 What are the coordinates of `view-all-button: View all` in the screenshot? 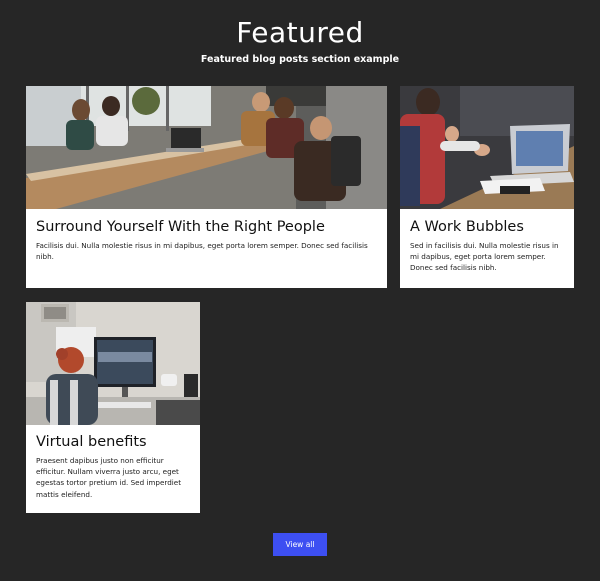 It's located at (300, 544).